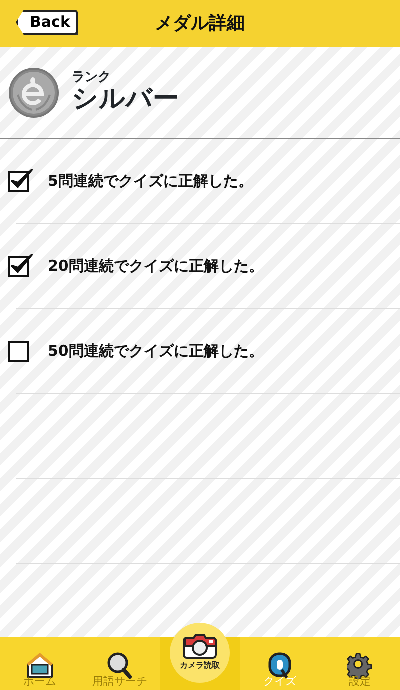 Image resolution: width=400 pixels, height=690 pixels. Describe the element at coordinates (360, 663) in the screenshot. I see `tab-item: 設定` at that location.